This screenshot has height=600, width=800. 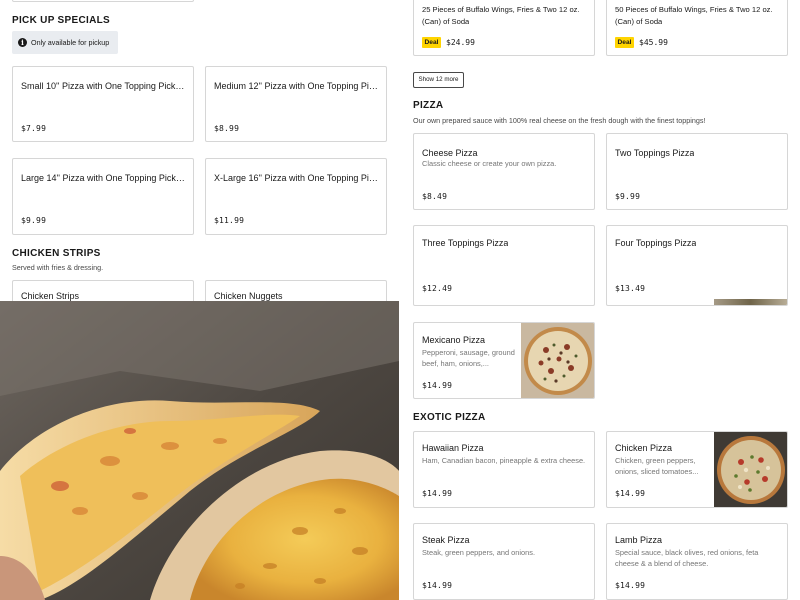 What do you see at coordinates (61, 20) in the screenshot?
I see `pickup-specials-title: PICK UP SPECIALS` at bounding box center [61, 20].